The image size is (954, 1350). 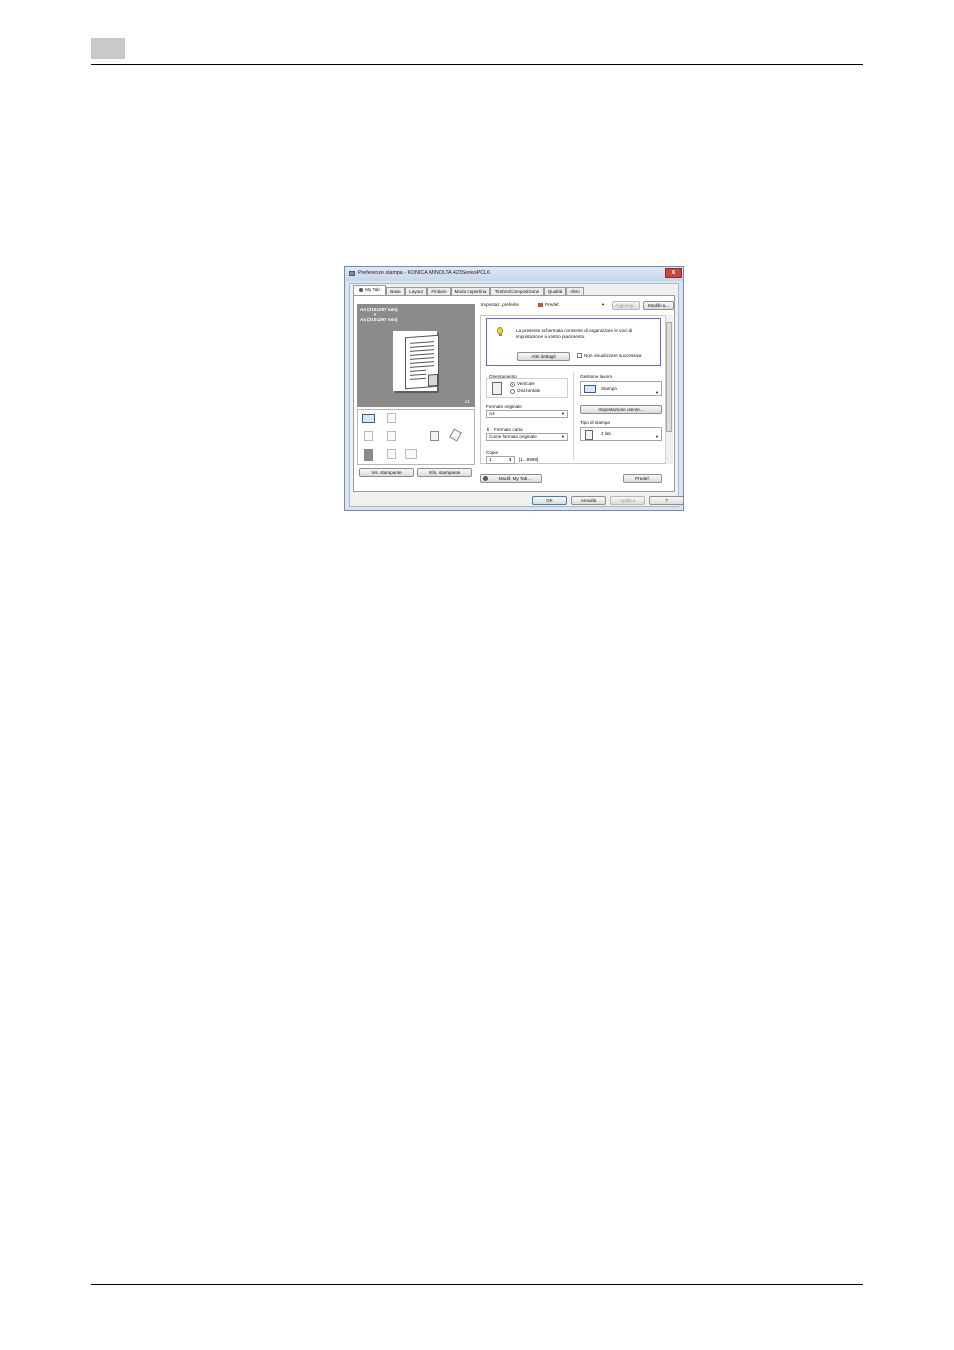 What do you see at coordinates (575, 291) in the screenshot?
I see `tab-other: Altro` at bounding box center [575, 291].